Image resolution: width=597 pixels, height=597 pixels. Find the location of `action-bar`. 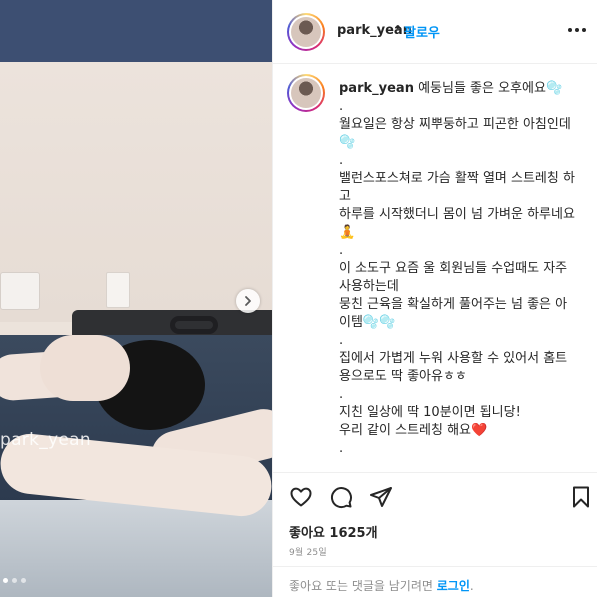

action-bar is located at coordinates (435, 495).